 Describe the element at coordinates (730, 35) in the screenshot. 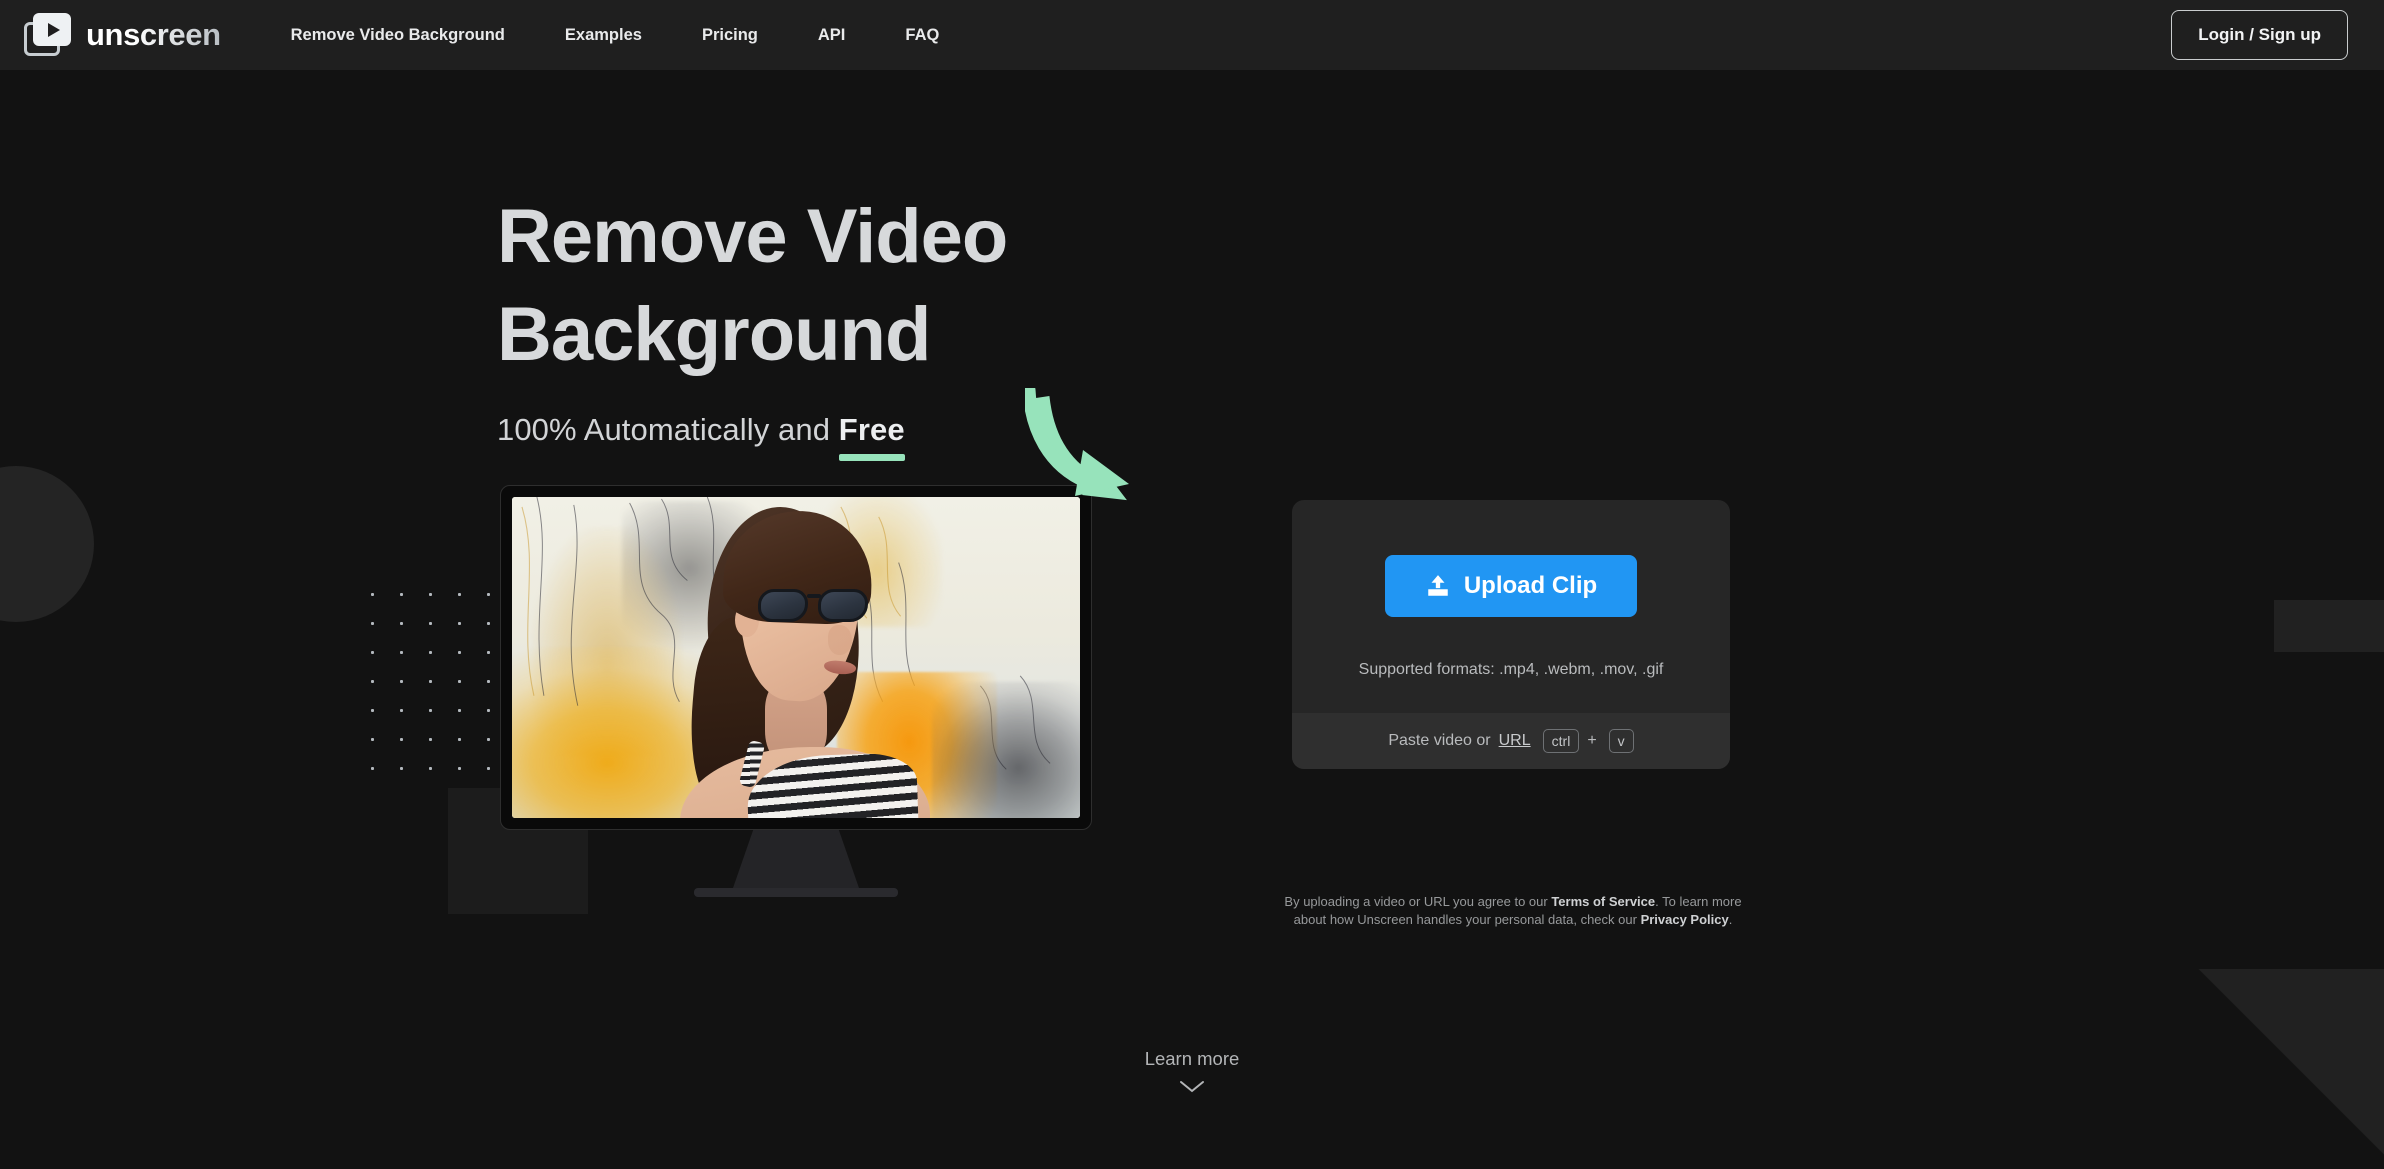

I see `nav-item-pricing: Pricing` at that location.